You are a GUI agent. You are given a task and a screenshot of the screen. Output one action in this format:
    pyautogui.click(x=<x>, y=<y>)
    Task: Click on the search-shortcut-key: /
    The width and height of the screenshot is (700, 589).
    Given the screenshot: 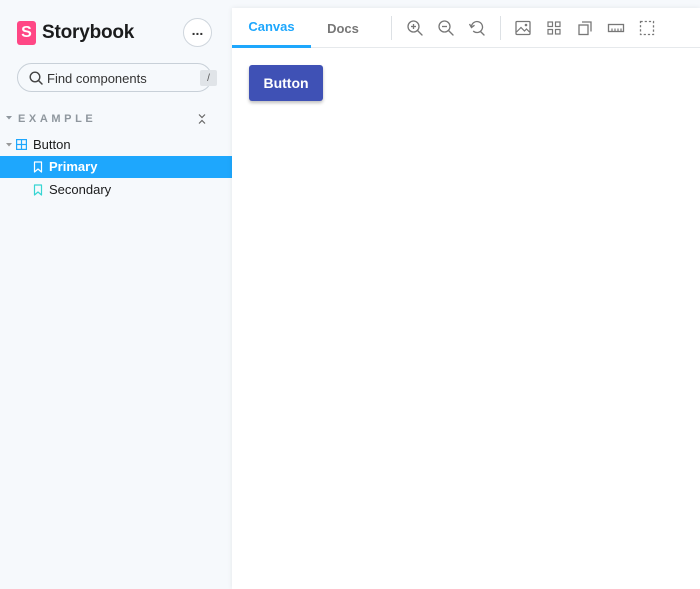 What is the action you would take?
    pyautogui.click(x=208, y=78)
    